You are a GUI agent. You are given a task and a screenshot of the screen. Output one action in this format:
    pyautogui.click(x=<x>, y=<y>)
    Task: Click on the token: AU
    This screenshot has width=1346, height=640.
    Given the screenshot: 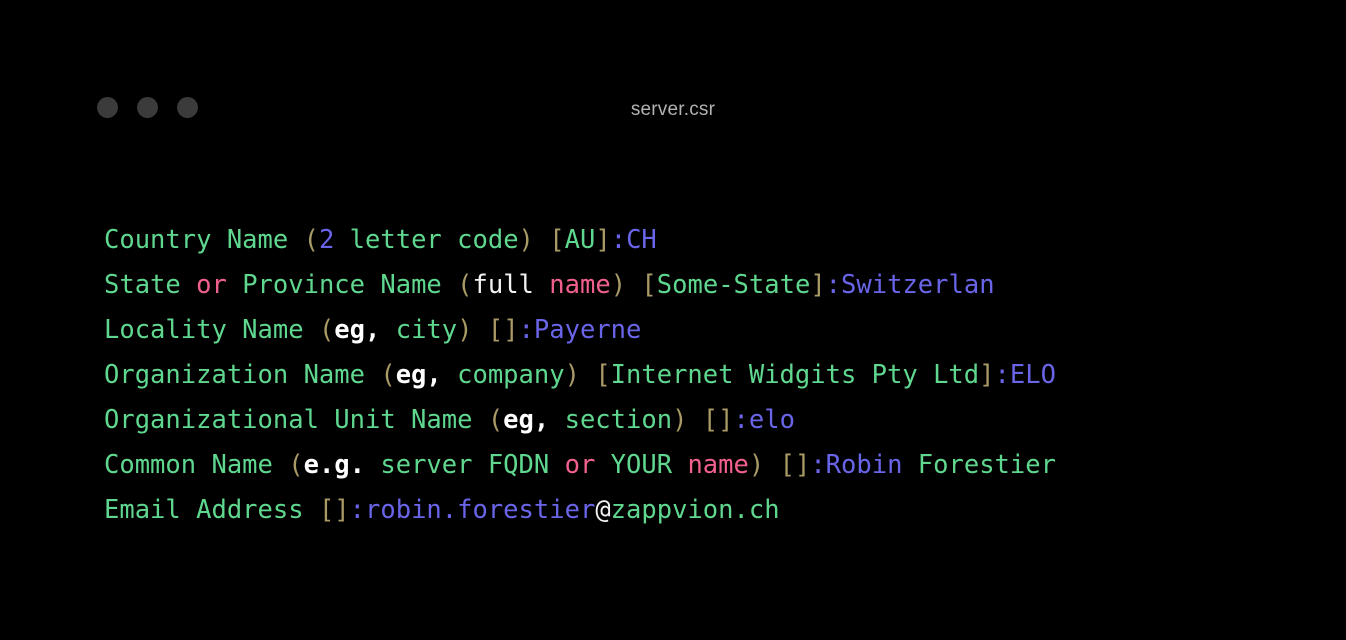 What is the action you would take?
    pyautogui.click(x=580, y=240)
    